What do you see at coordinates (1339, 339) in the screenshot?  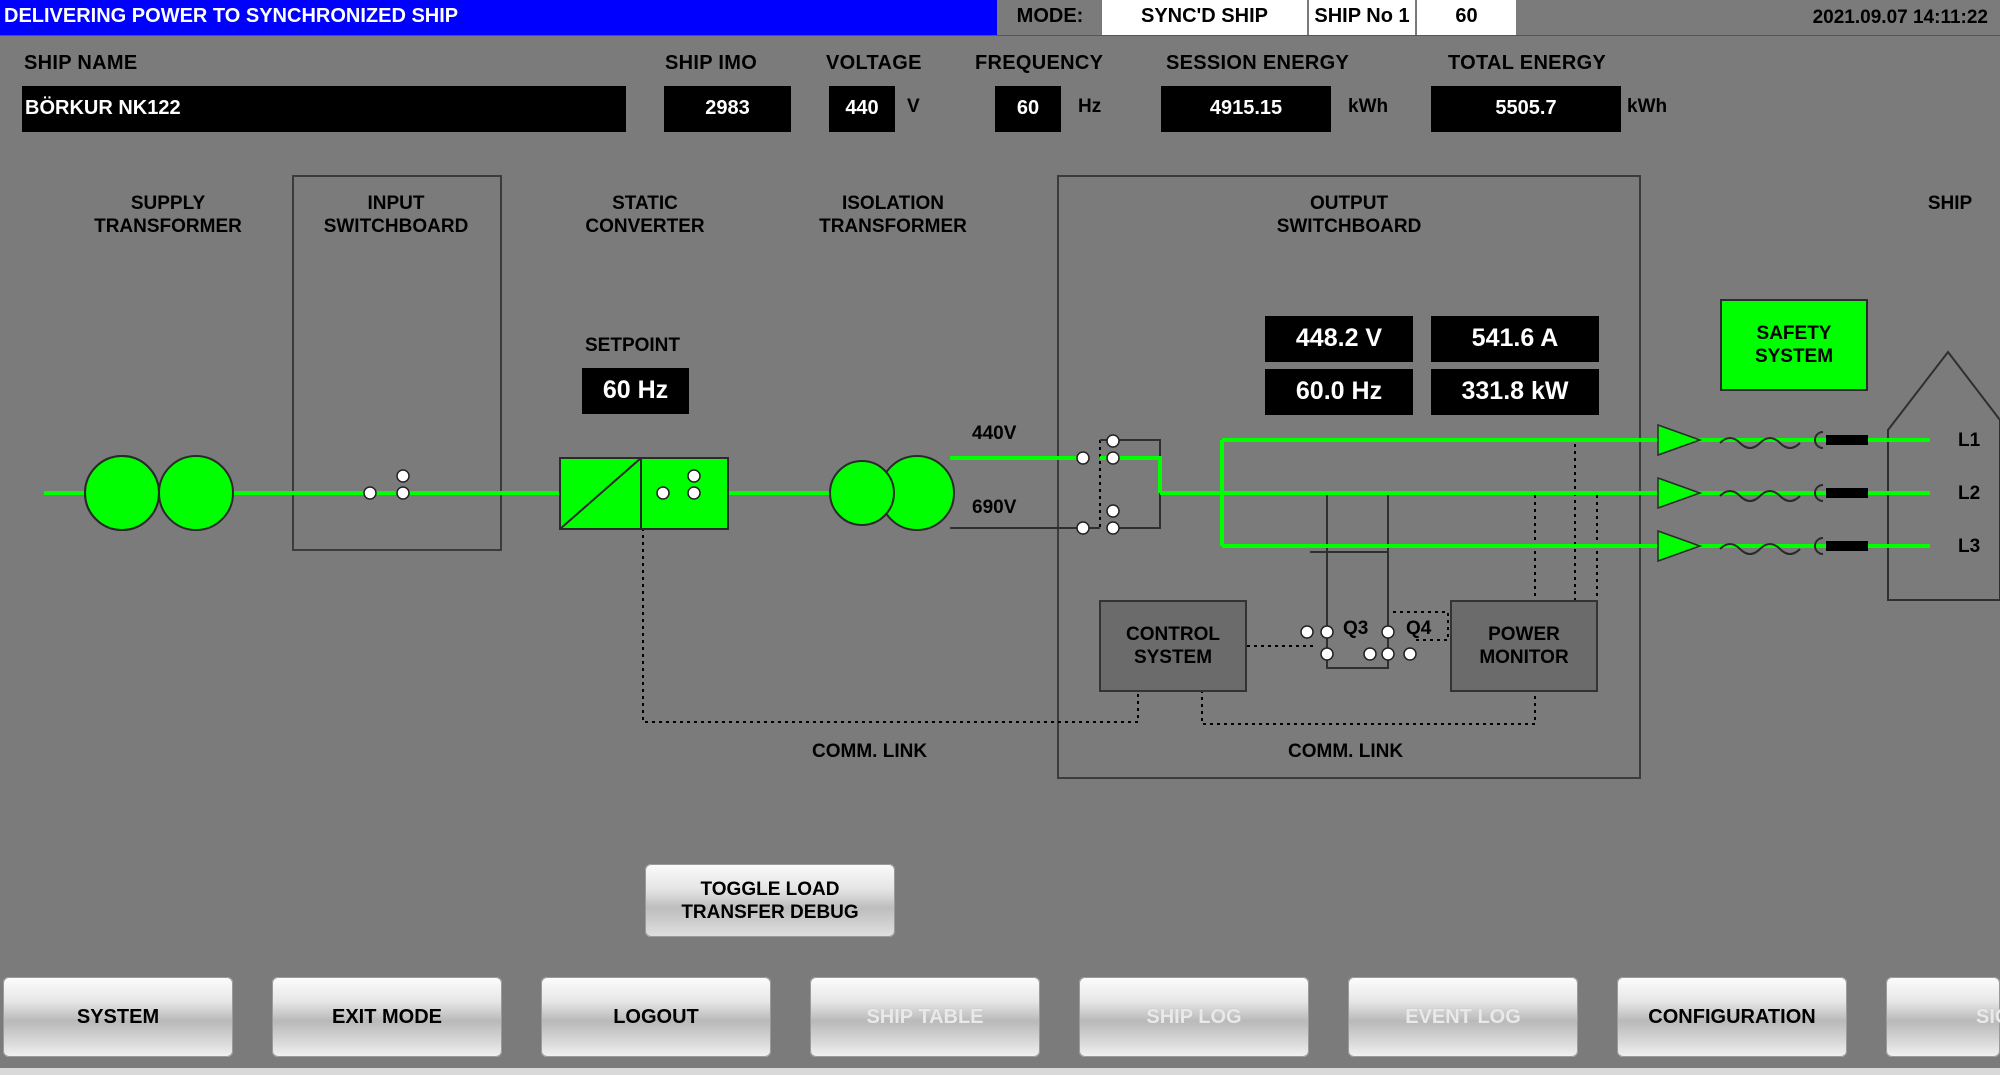 I see `output-voltage-readout: 448.2 V` at bounding box center [1339, 339].